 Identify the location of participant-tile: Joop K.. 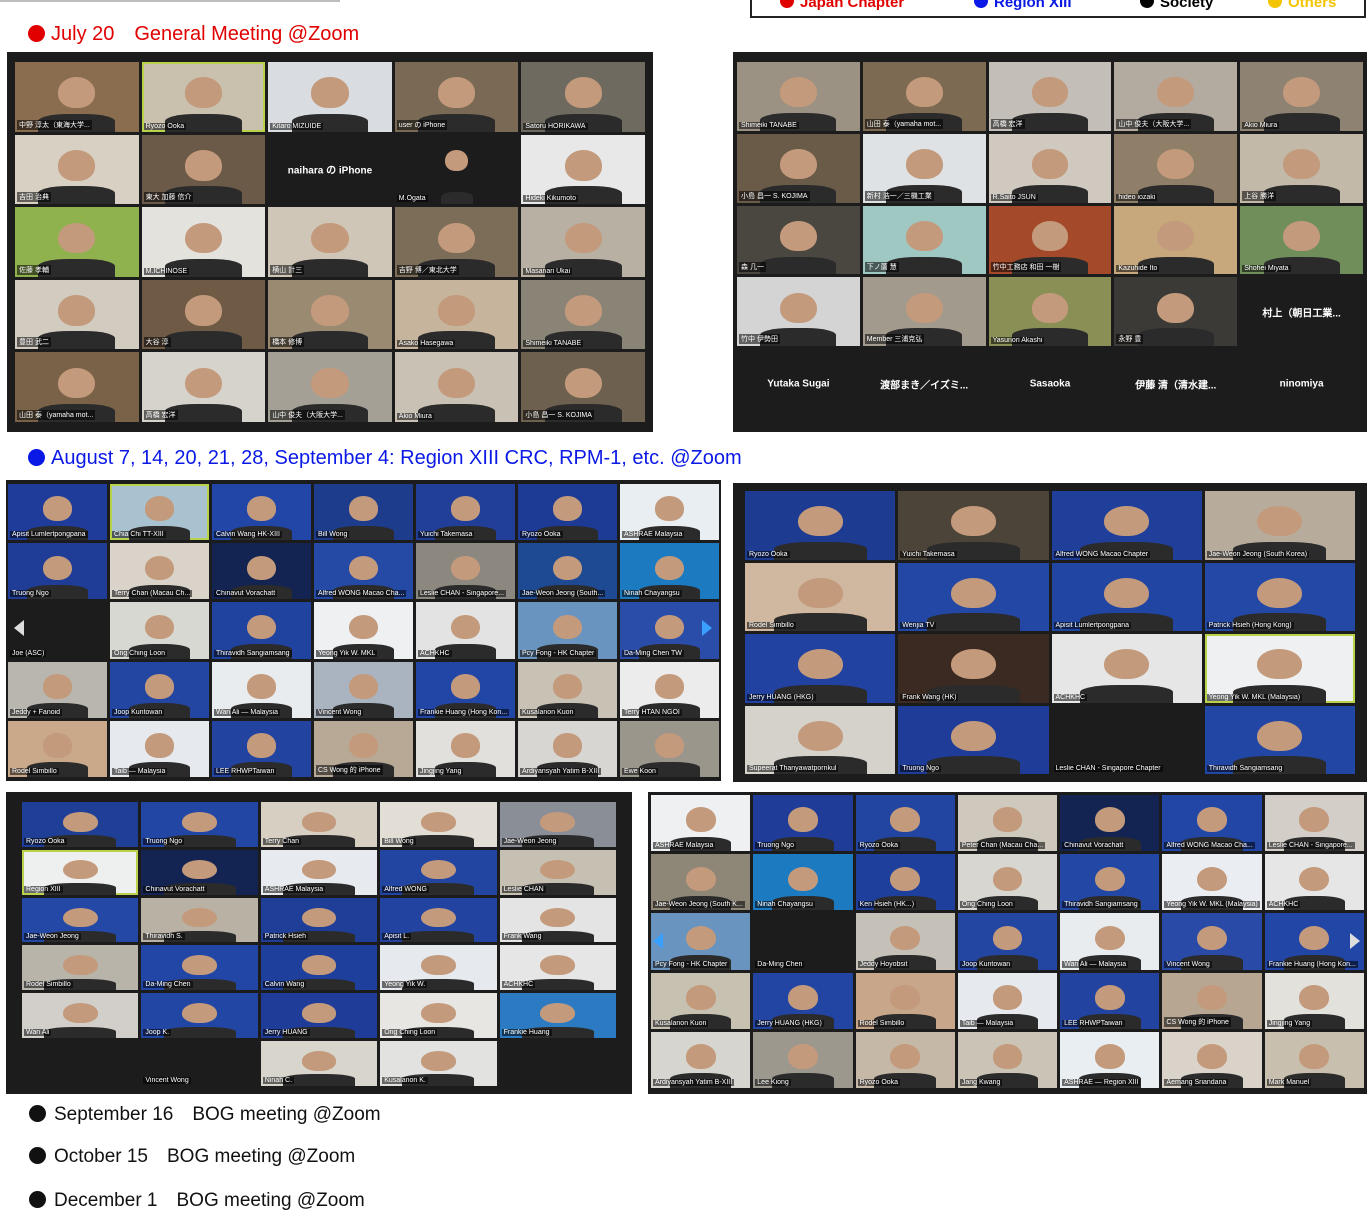
(199, 1016).